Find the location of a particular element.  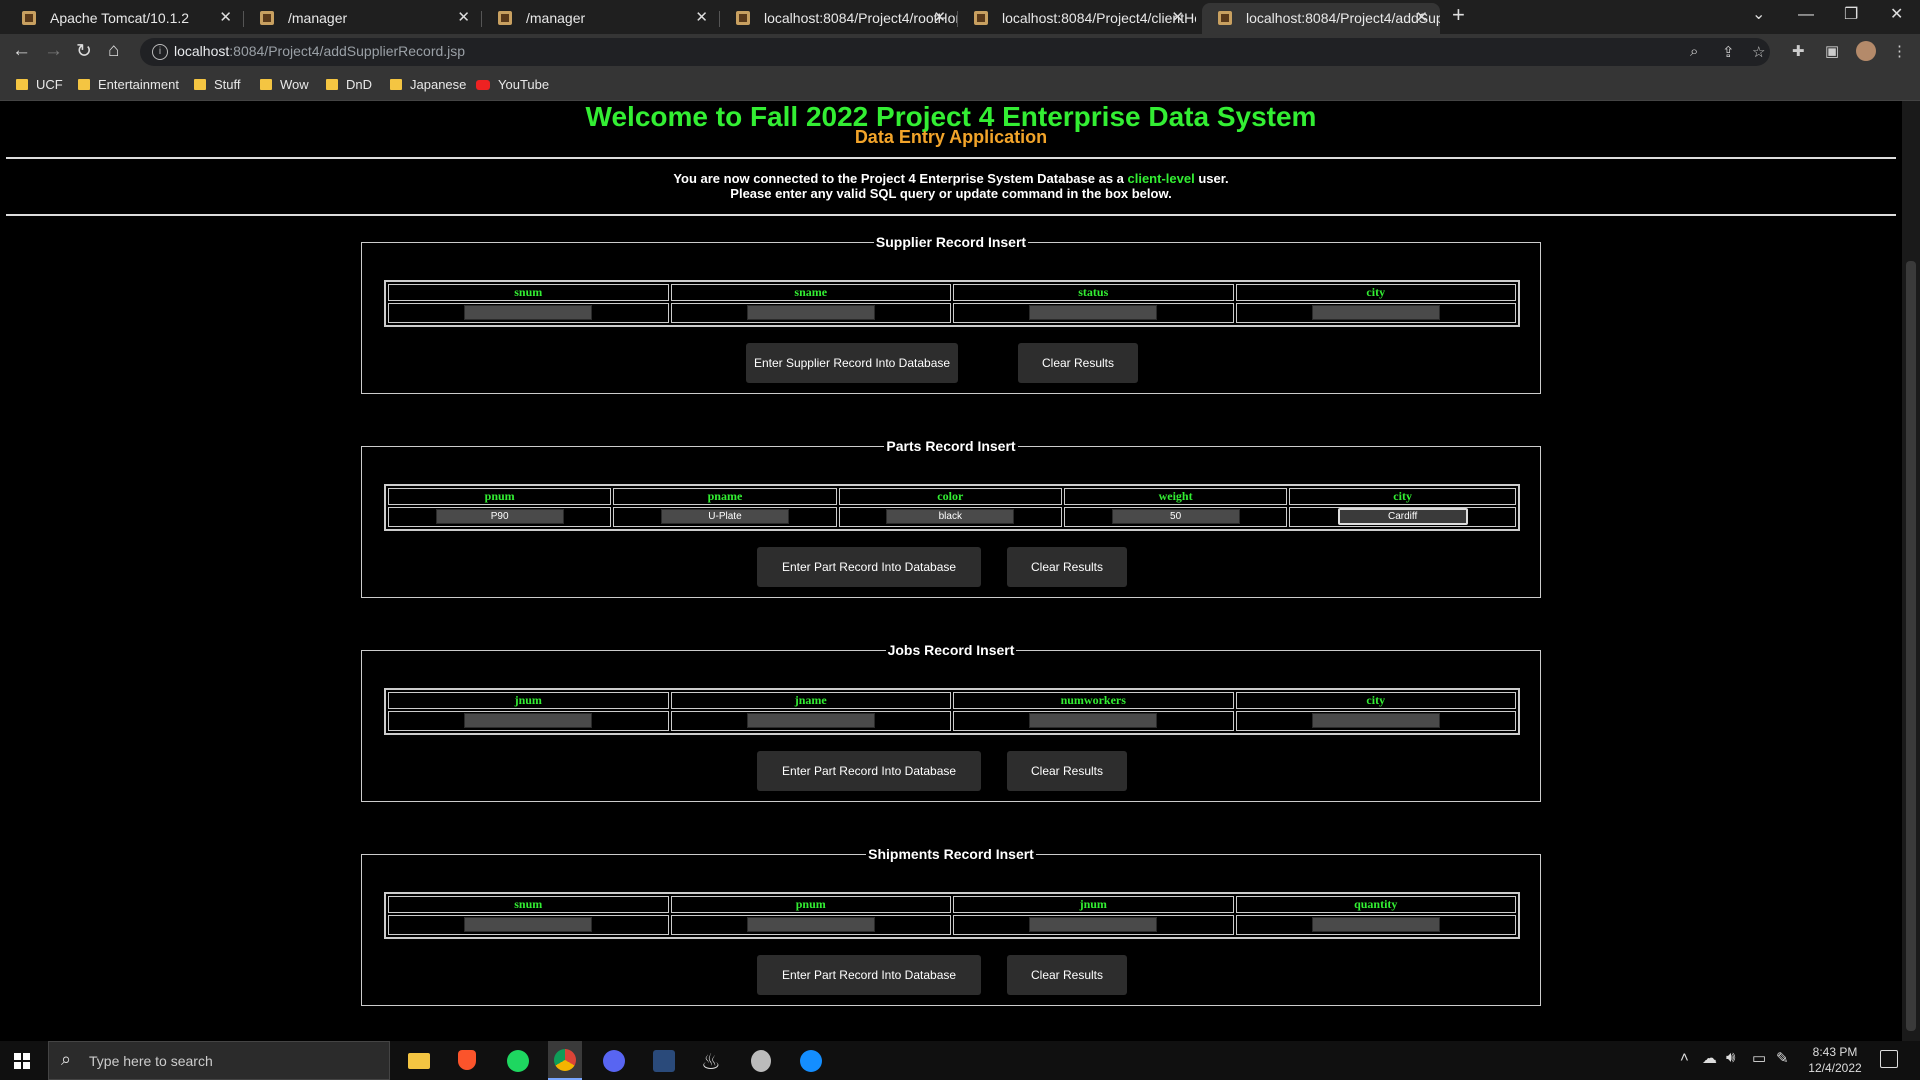

page-scrollbar is located at coordinates (1911, 571).